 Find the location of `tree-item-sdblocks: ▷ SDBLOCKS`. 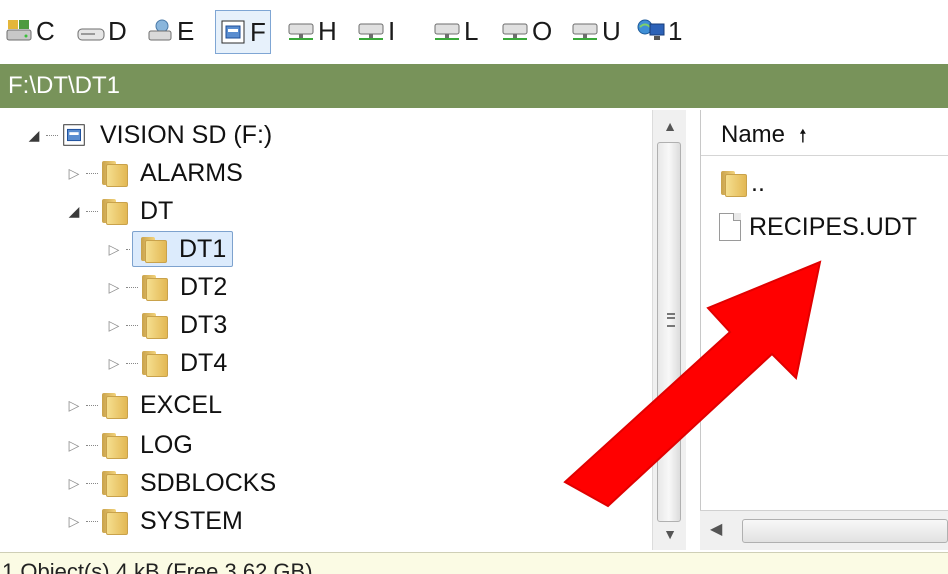

tree-item-sdblocks: ▷ SDBLOCKS is located at coordinates (170, 483).